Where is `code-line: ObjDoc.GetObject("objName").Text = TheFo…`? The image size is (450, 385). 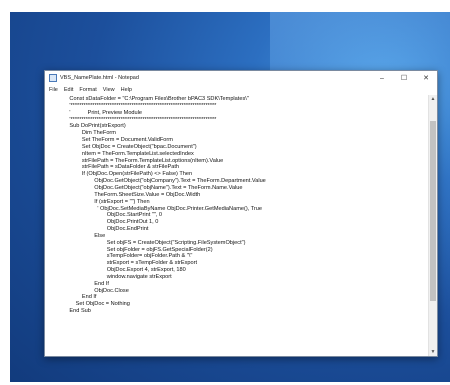
code-line: ObjDoc.GetObject("objName").Text = TheFo… is located at coordinates (150, 187).